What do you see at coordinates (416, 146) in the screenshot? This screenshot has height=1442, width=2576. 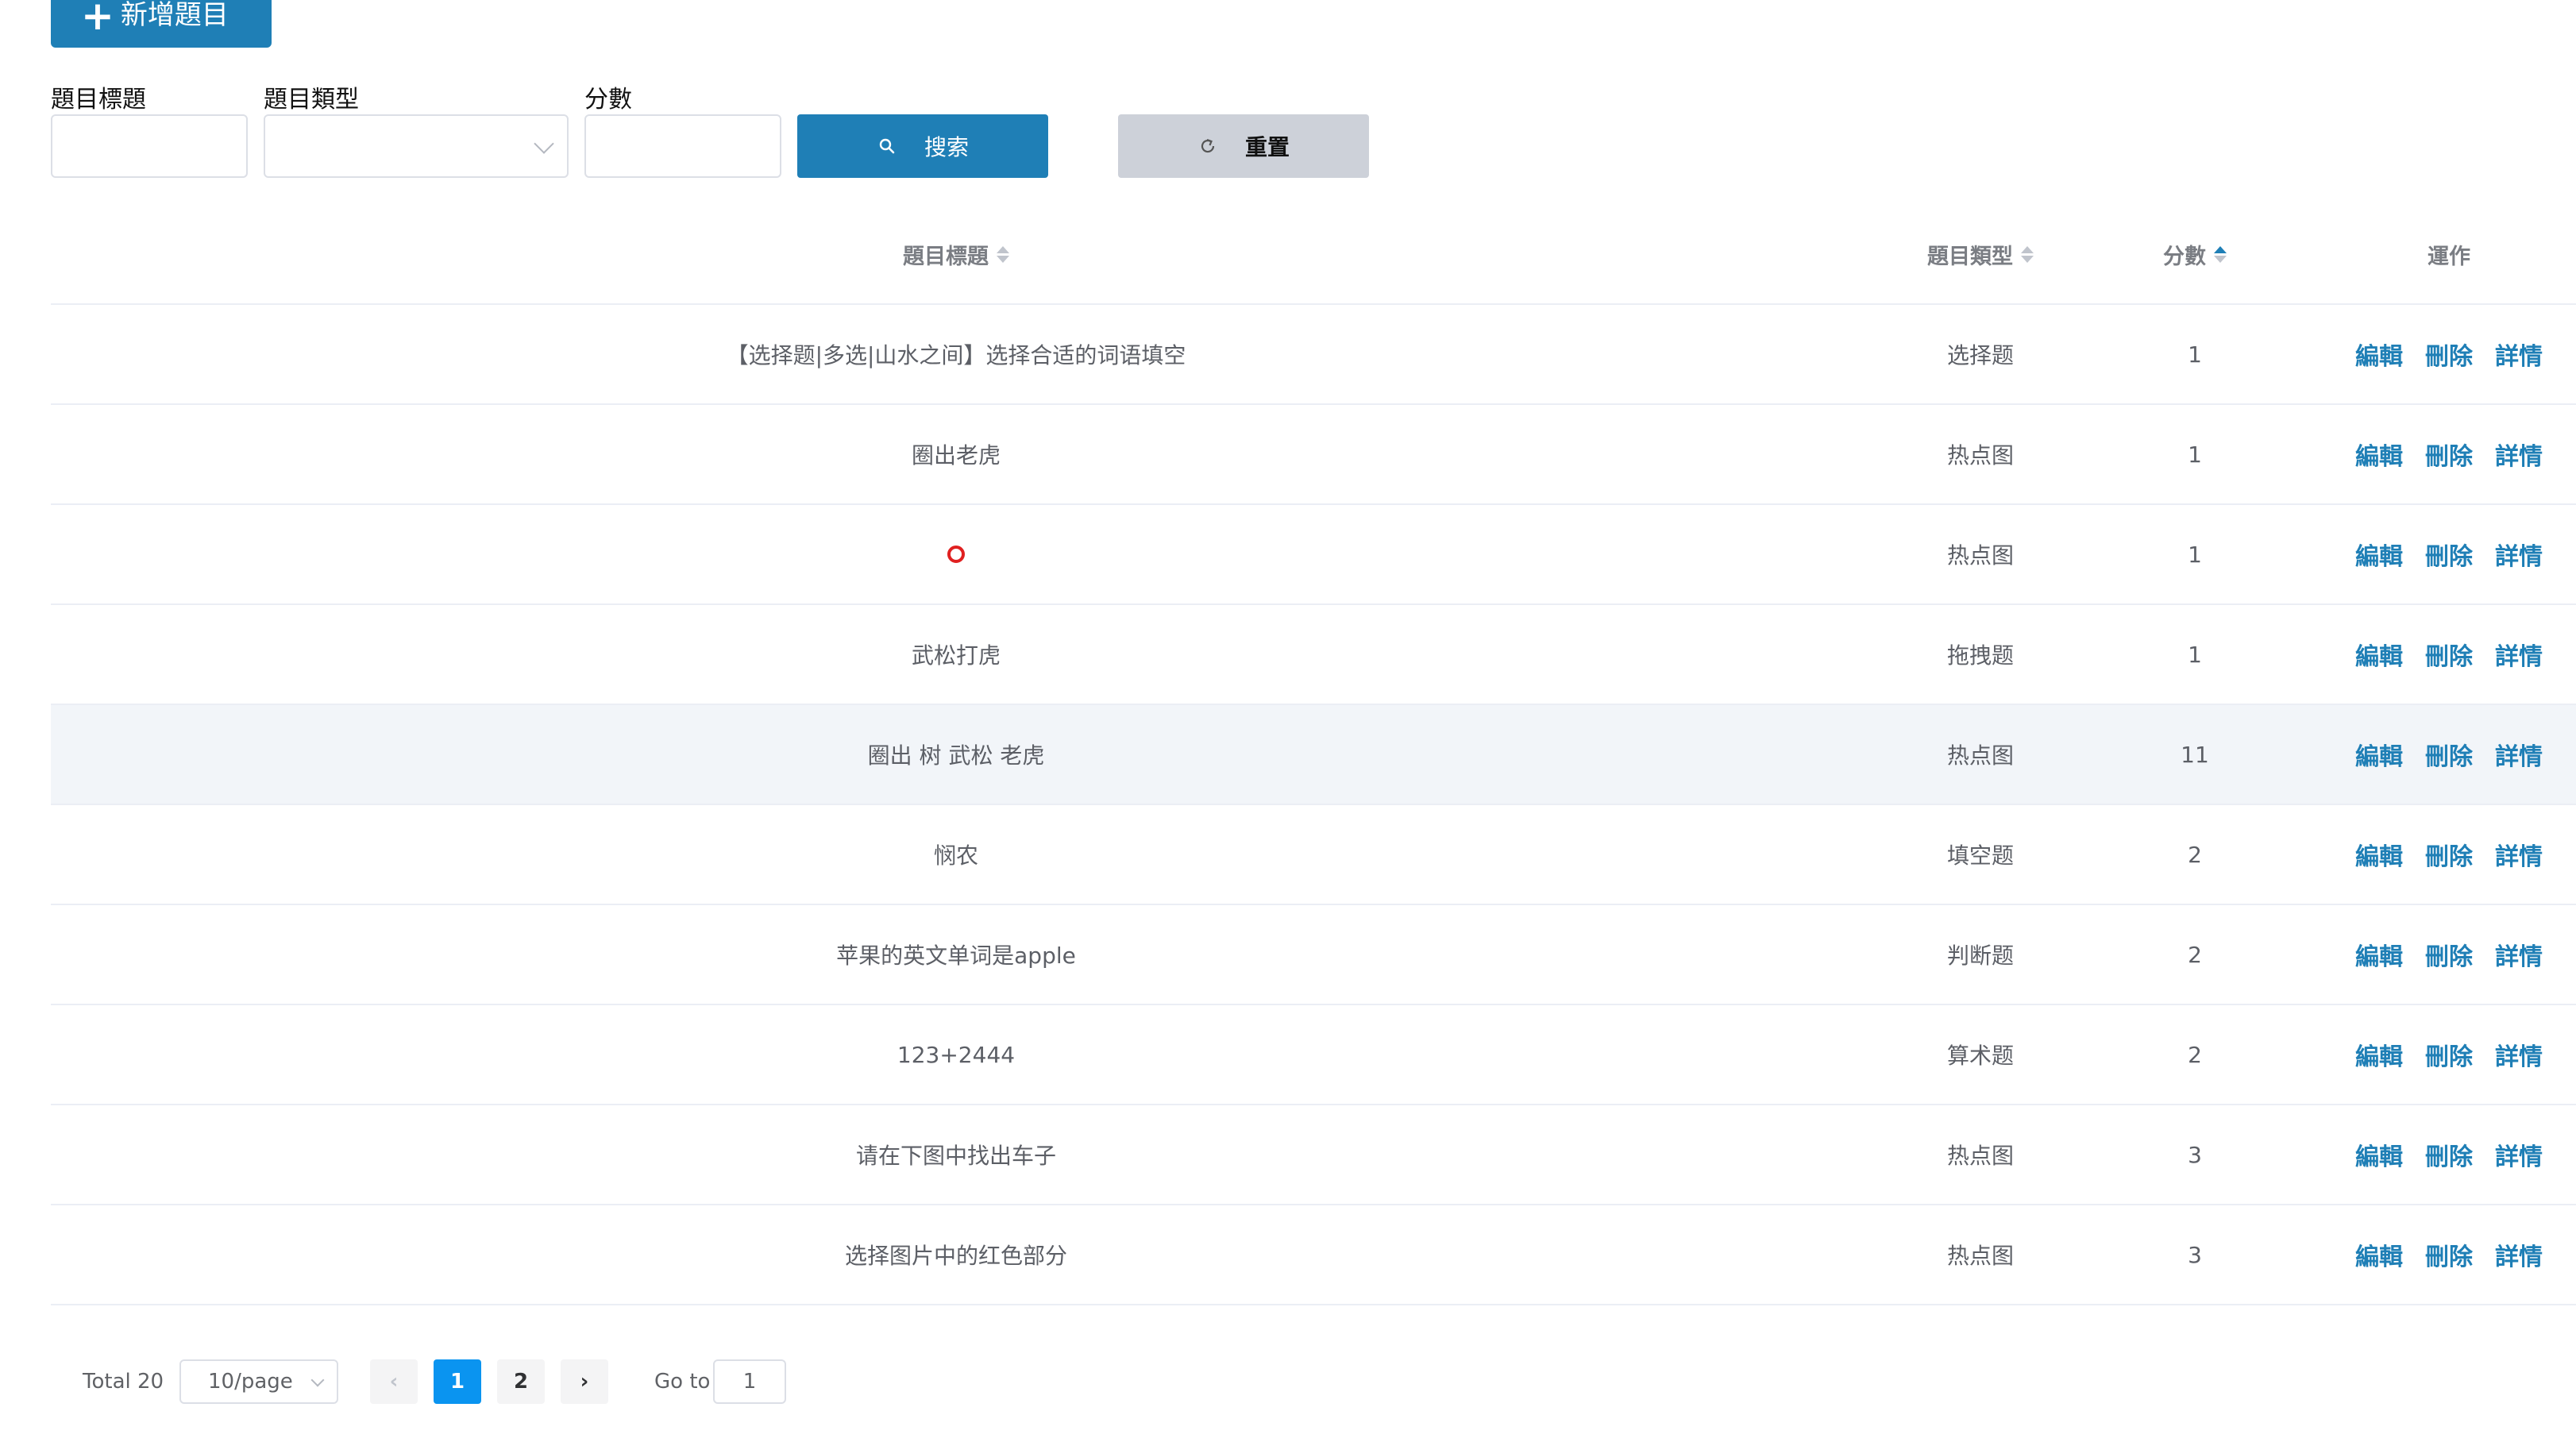 I see `type-filter-select` at bounding box center [416, 146].